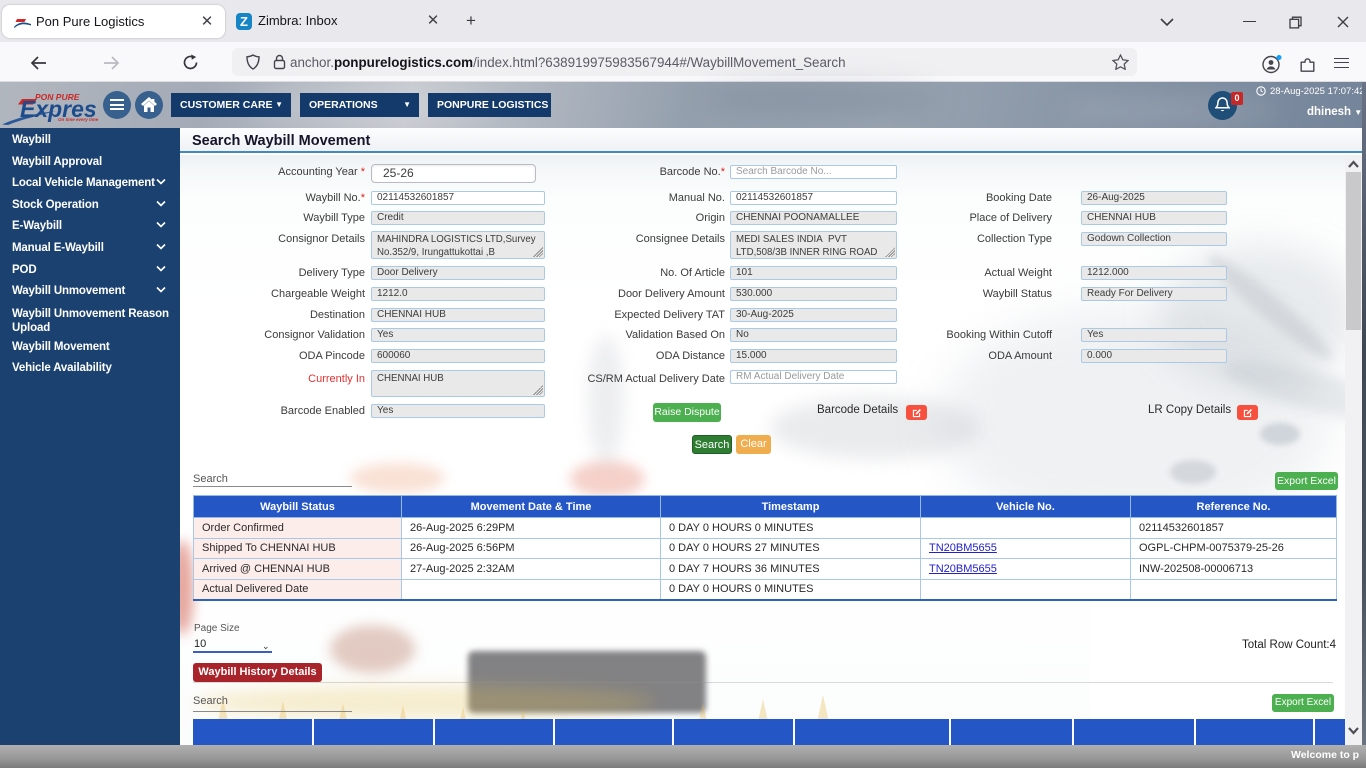 The width and height of the screenshot is (1366, 768). What do you see at coordinates (78, 119) in the screenshot?
I see `svg-text: On time every time` at bounding box center [78, 119].